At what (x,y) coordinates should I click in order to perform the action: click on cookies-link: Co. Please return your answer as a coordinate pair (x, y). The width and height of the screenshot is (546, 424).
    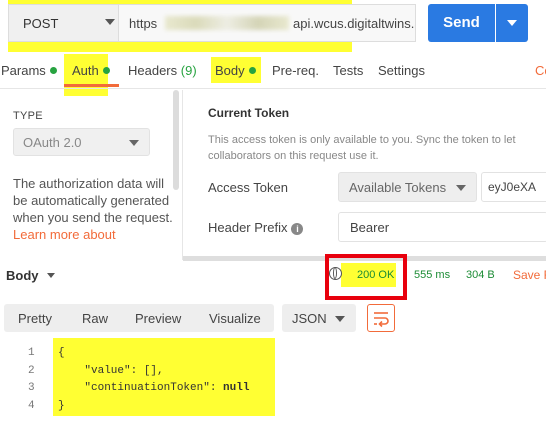
    Looking at the image, I should click on (540, 70).